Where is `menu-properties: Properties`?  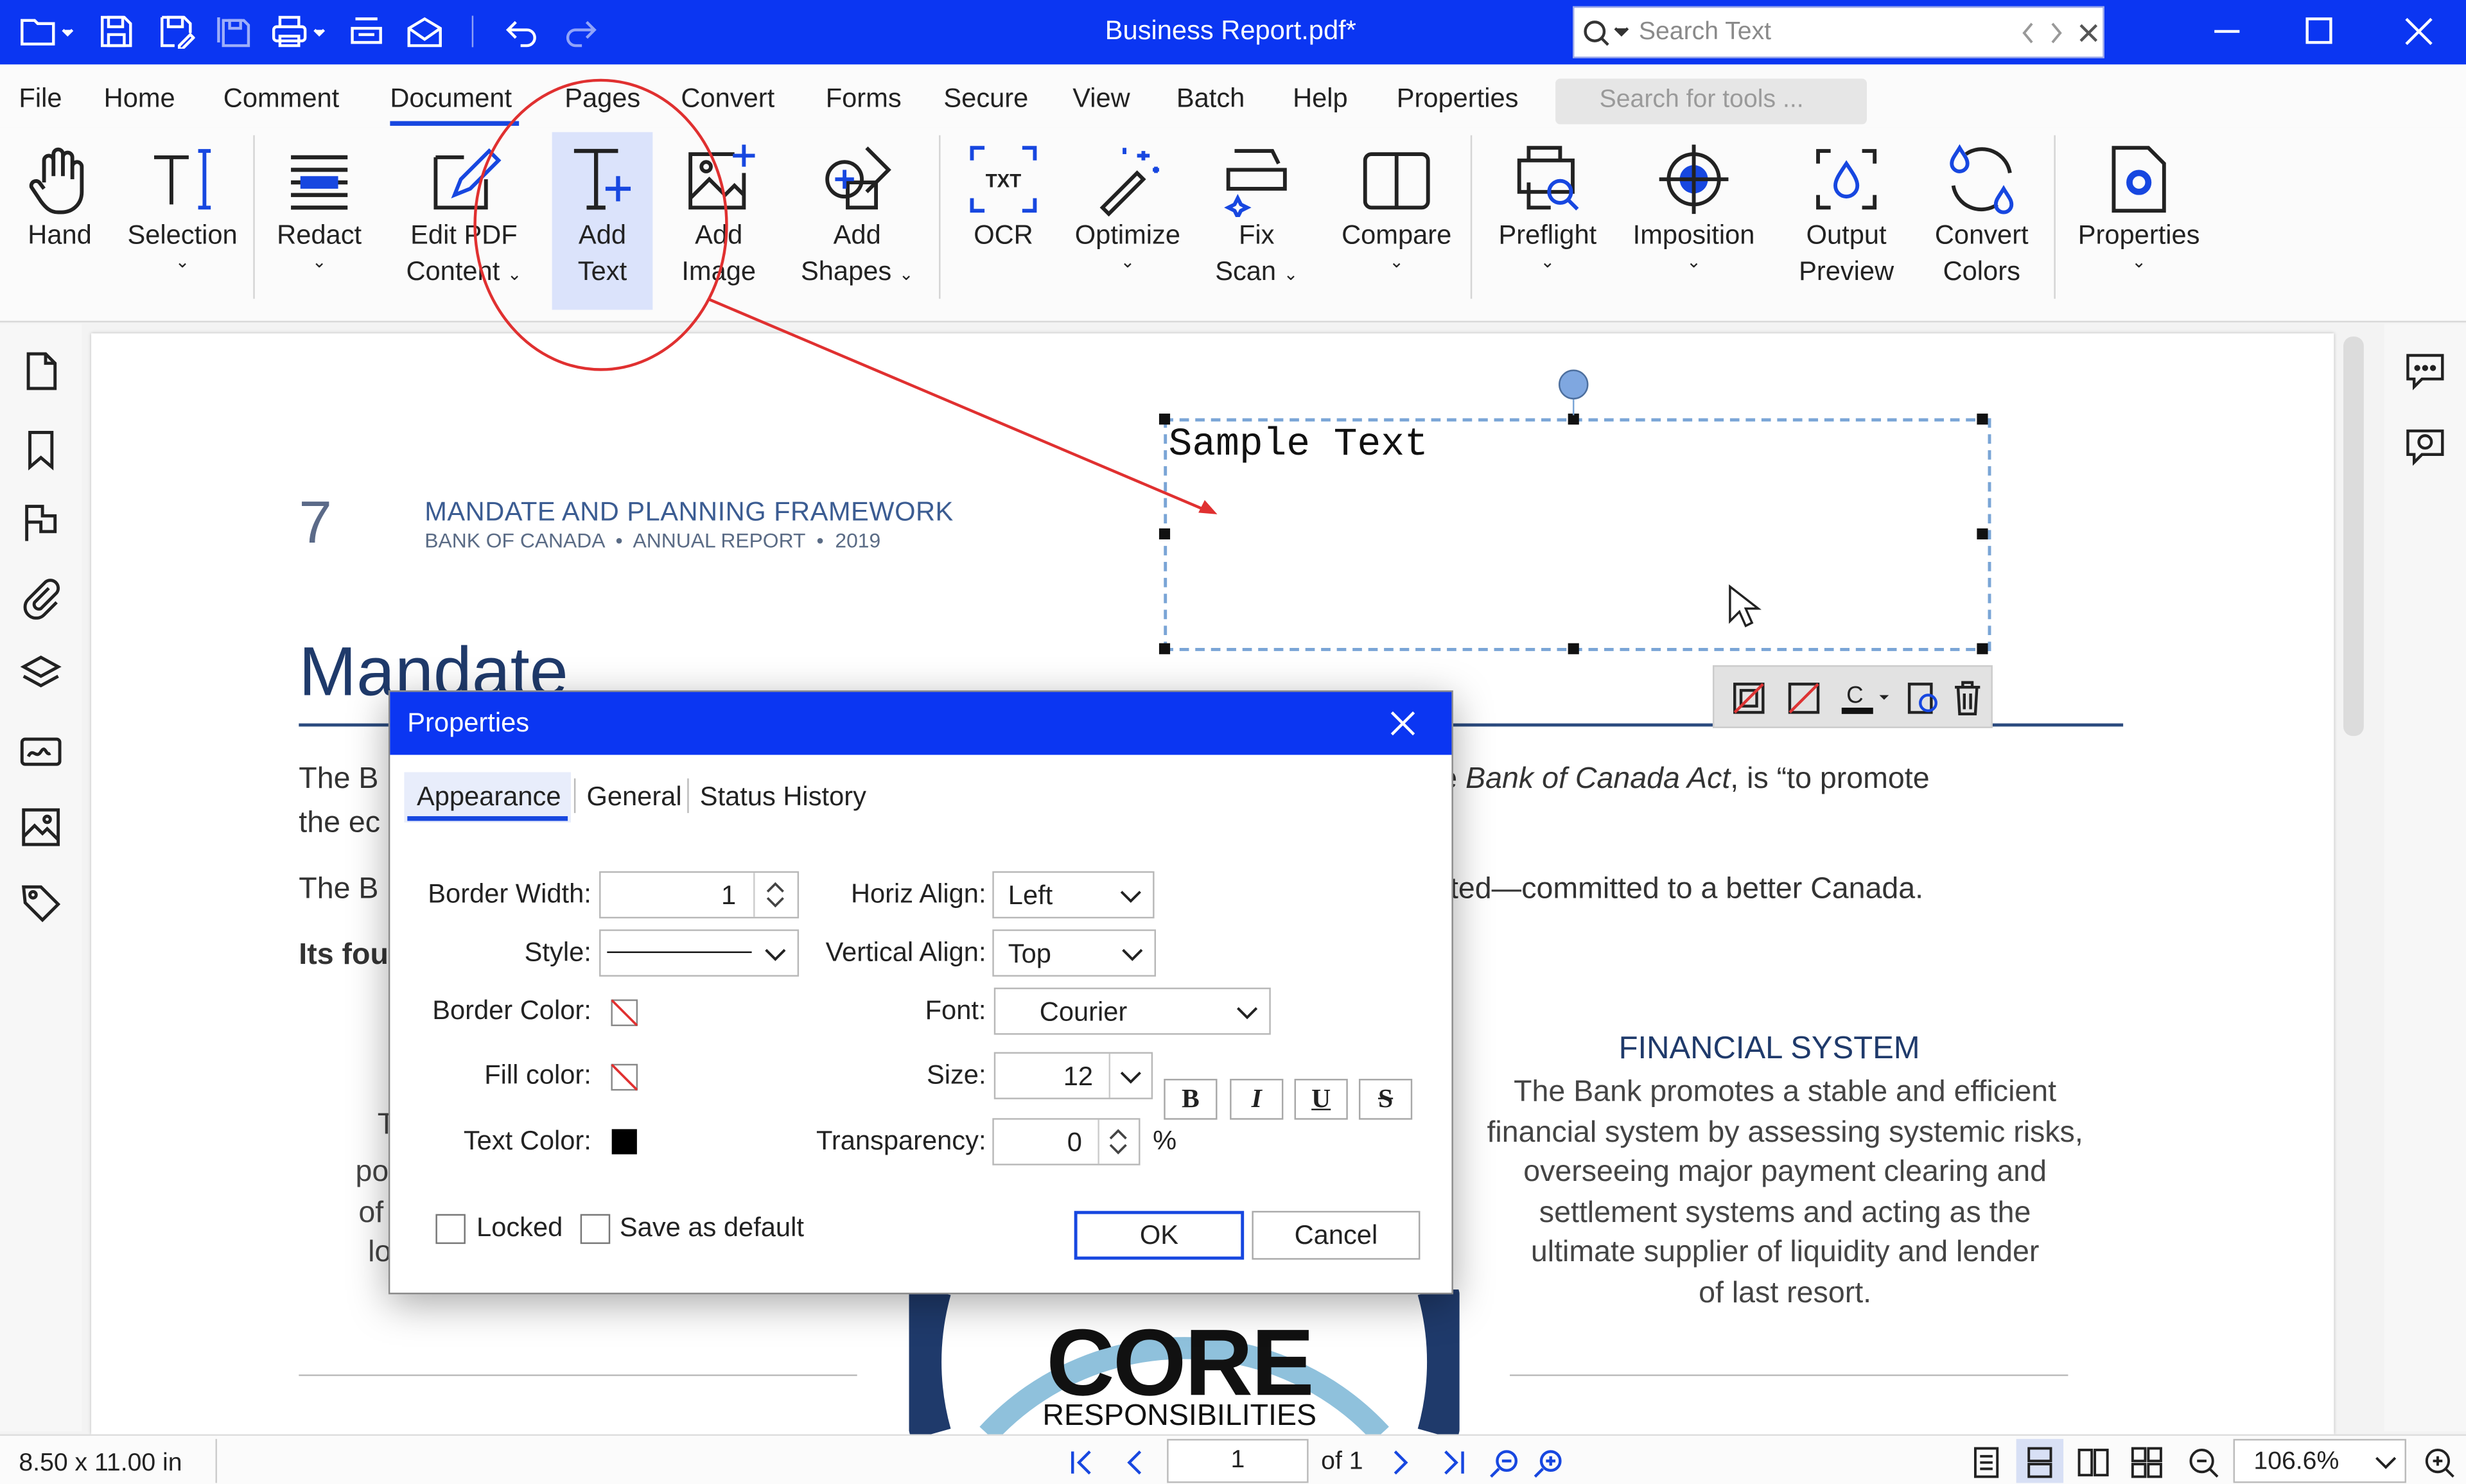 menu-properties: Properties is located at coordinates (1458, 99).